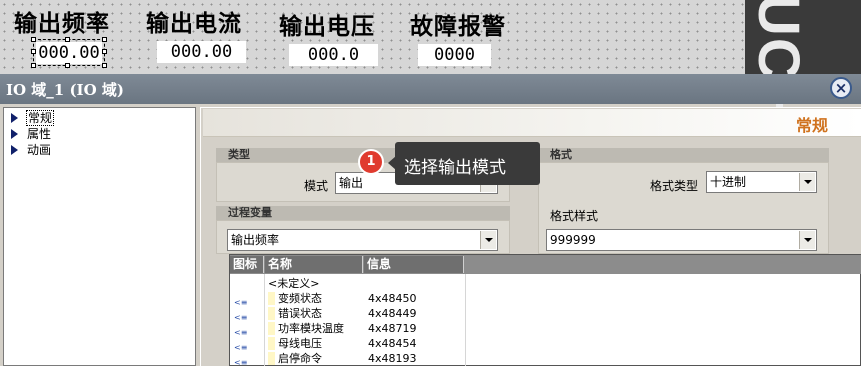  What do you see at coordinates (348, 314) in the screenshot?
I see `table-row: <≡ 错误状态 4x48449` at bounding box center [348, 314].